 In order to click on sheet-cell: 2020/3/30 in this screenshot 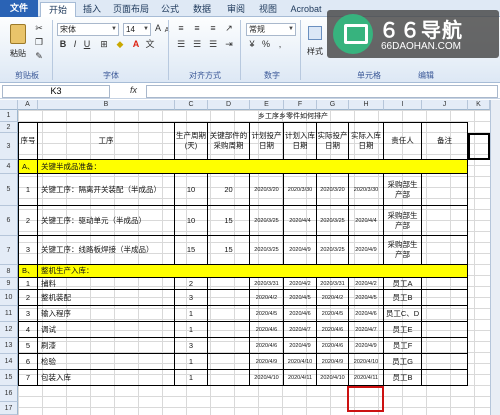, I will do `click(300, 190)`.